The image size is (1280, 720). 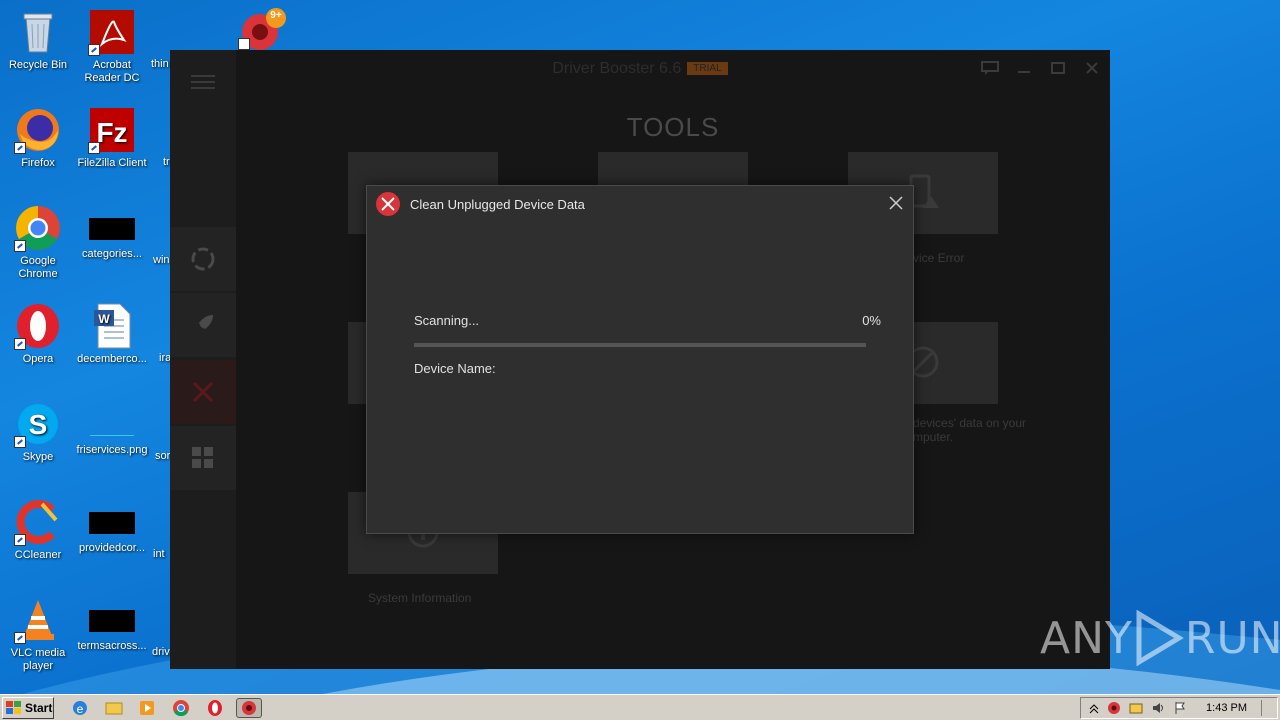 I want to click on sidebar-item-tools, so click(x=203, y=392).